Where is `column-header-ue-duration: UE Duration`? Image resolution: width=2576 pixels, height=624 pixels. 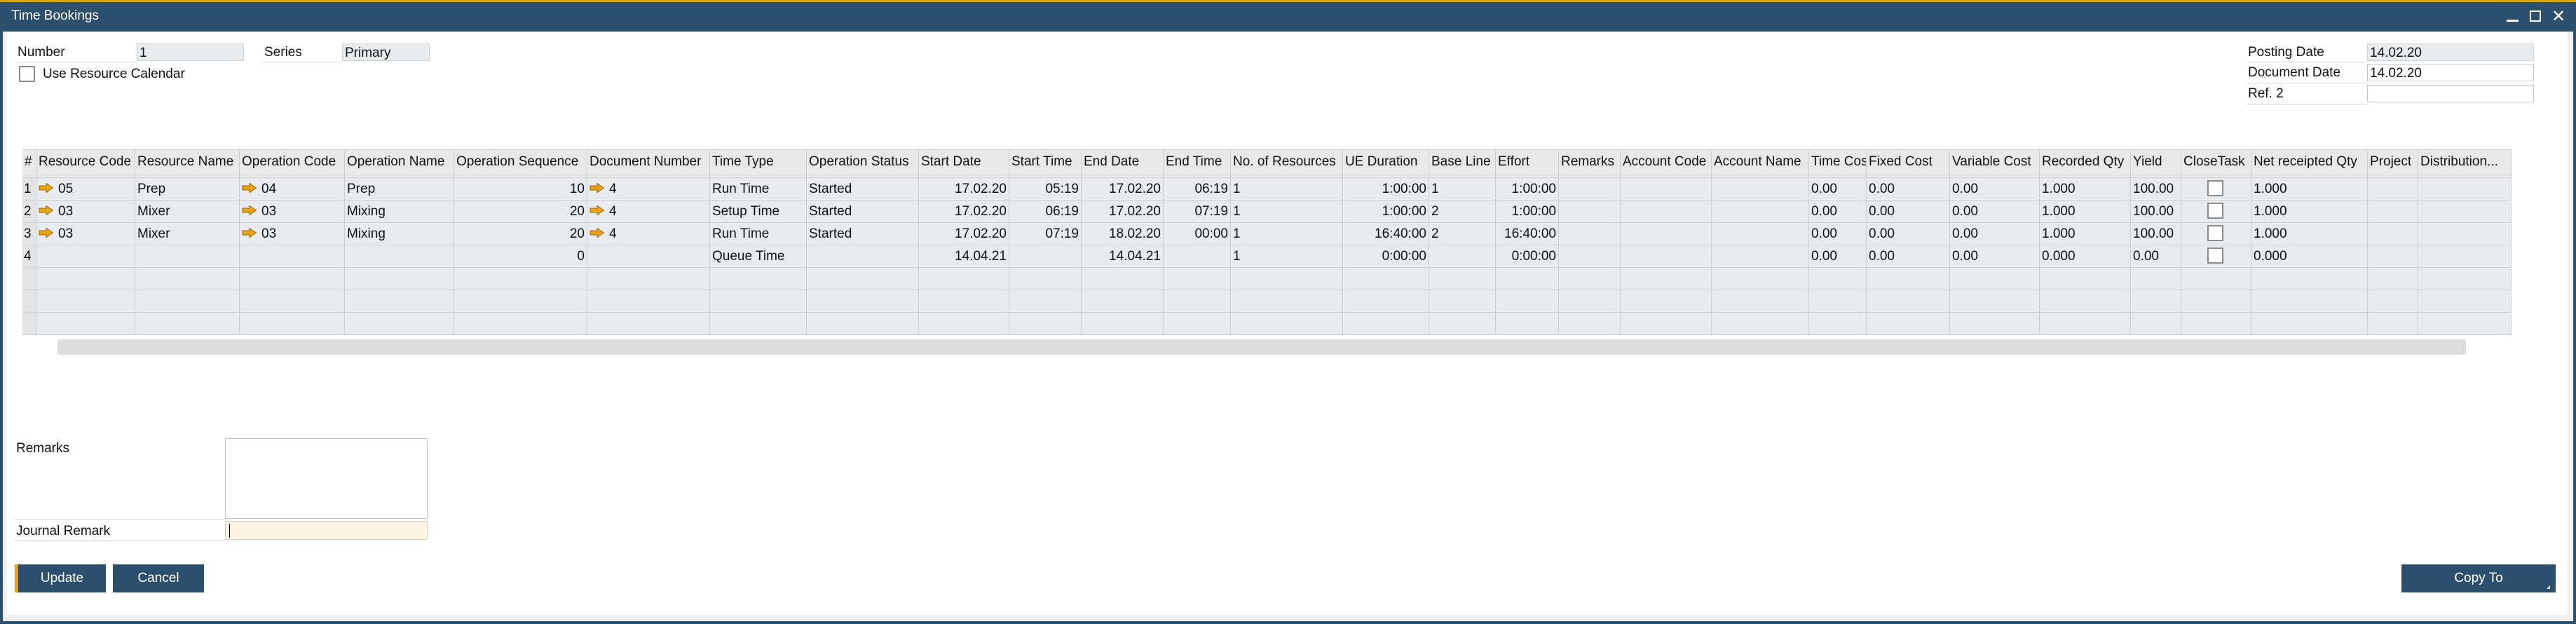
column-header-ue-duration: UE Duration is located at coordinates (1386, 164).